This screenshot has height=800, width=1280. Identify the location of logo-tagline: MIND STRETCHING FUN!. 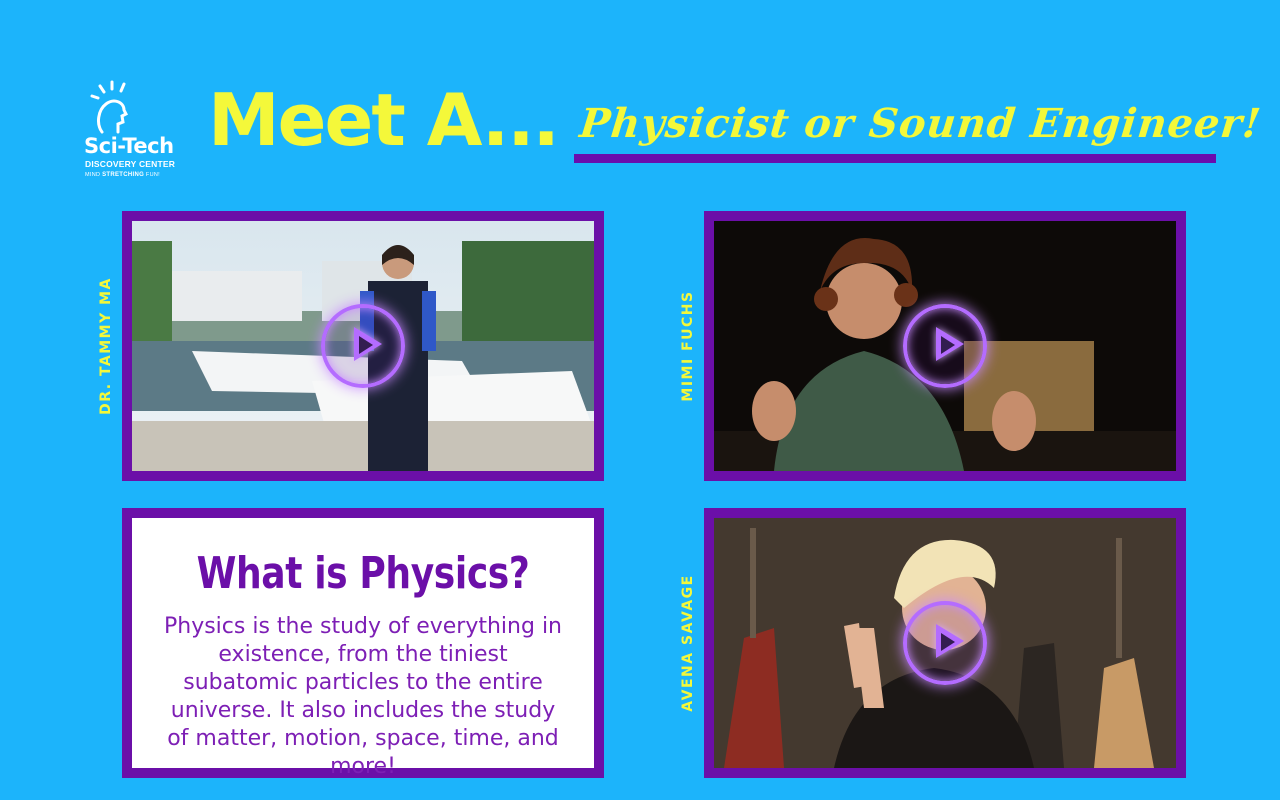
(122, 175).